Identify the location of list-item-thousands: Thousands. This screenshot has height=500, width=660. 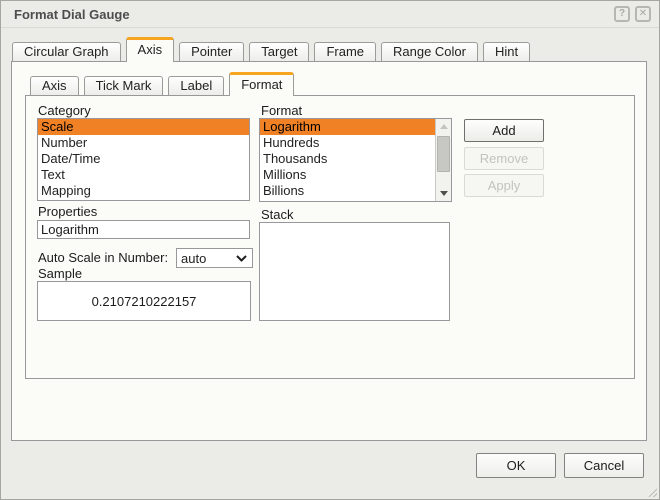
(347, 159).